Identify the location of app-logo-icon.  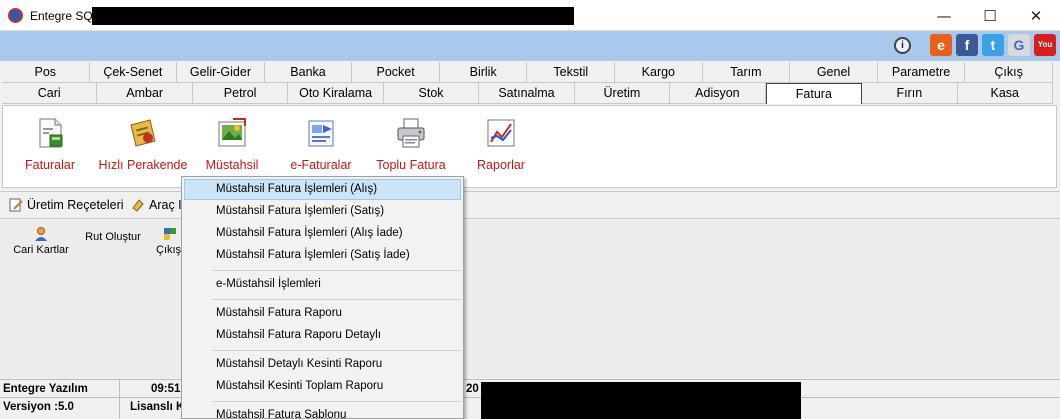
(15, 15).